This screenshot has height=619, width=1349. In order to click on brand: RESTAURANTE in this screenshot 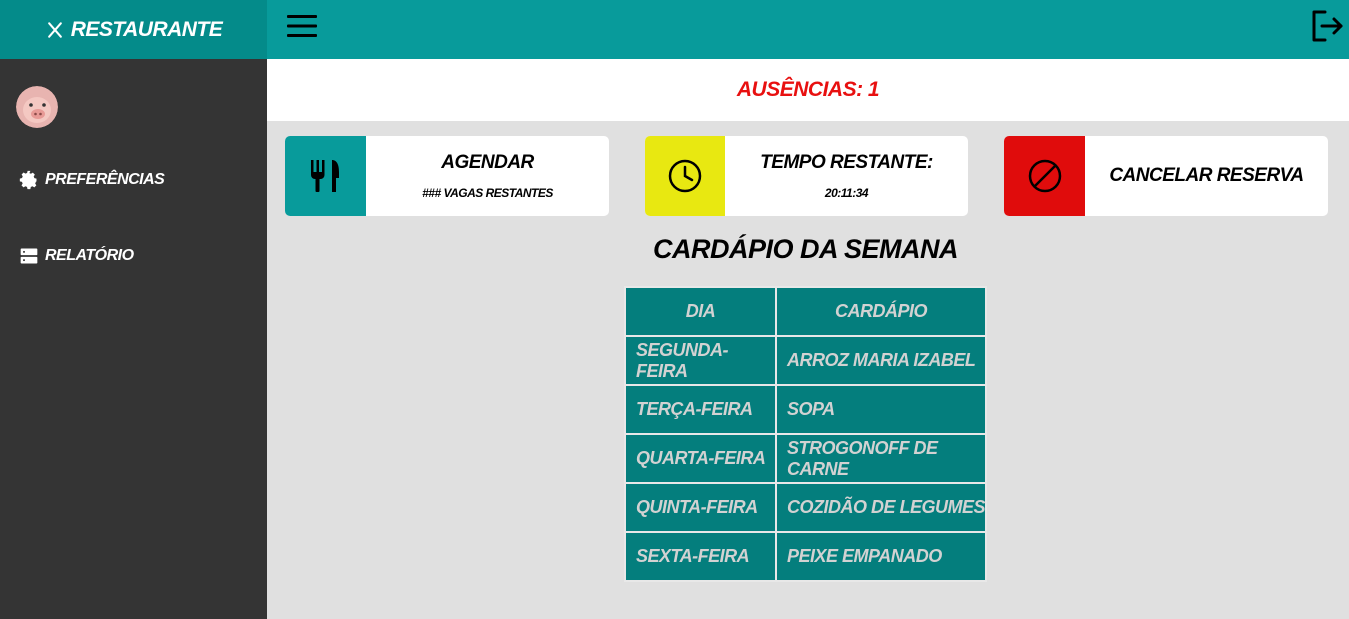, I will do `click(133, 29)`.